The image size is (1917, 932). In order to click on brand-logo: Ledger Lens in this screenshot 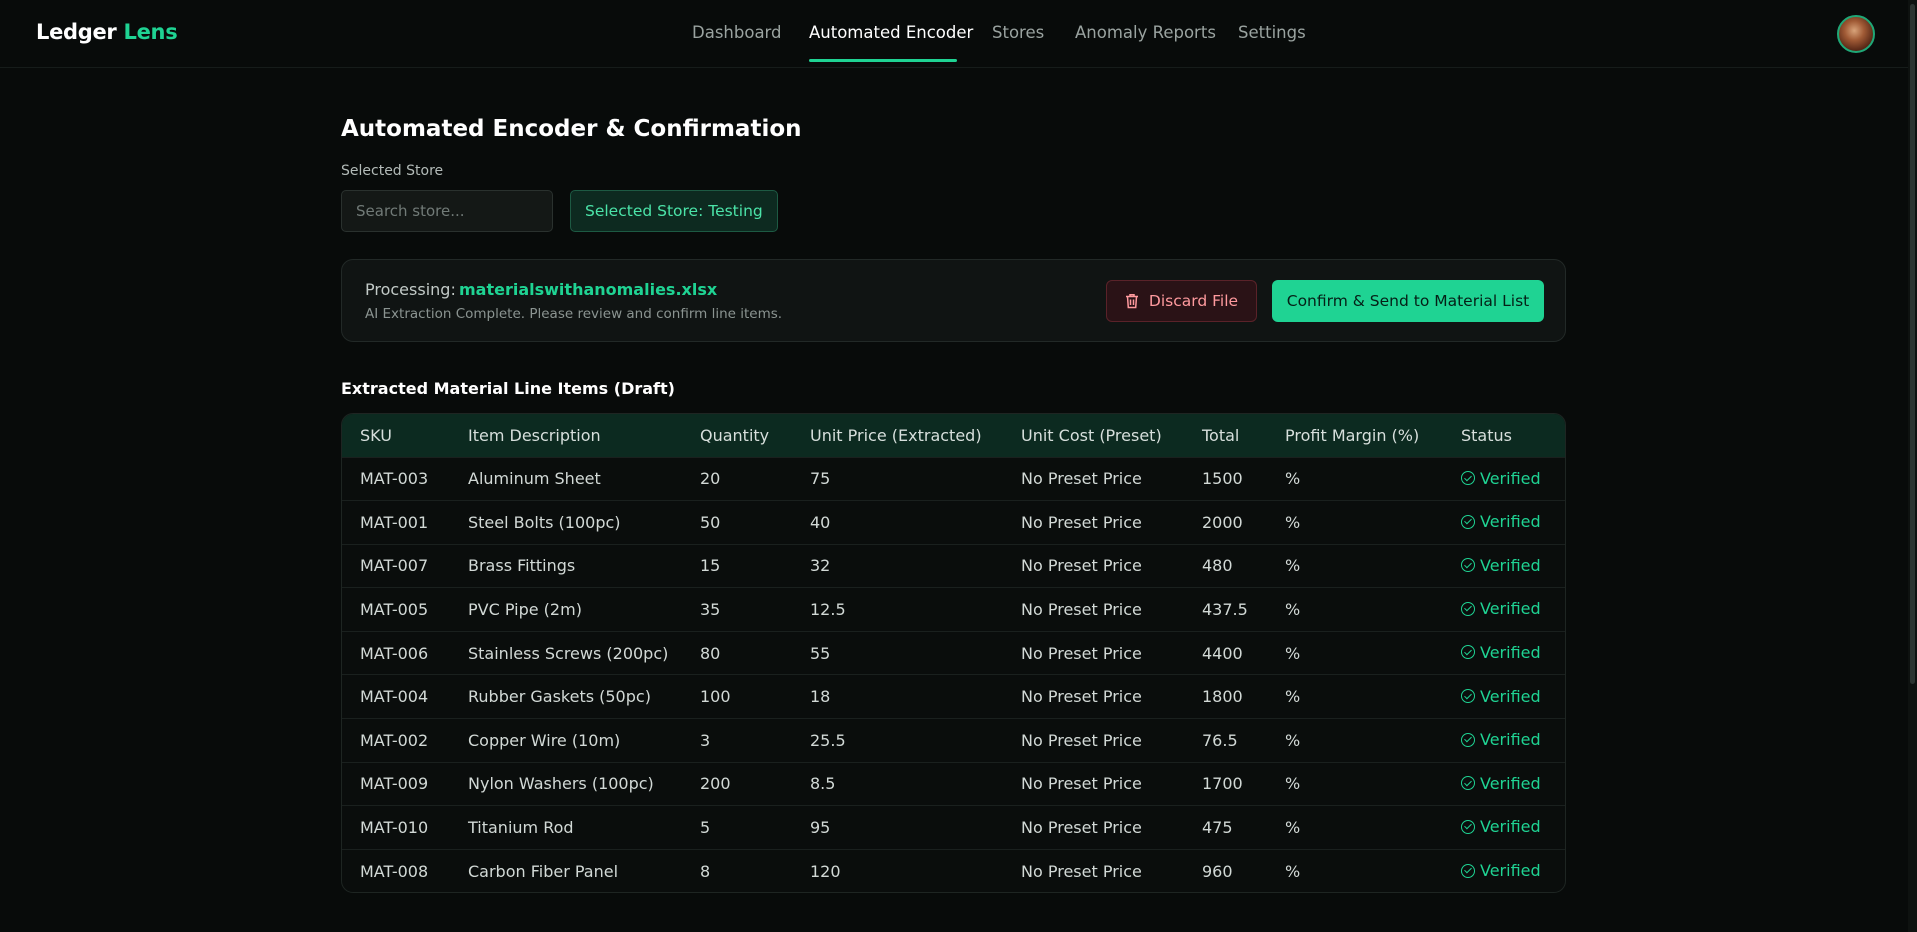, I will do `click(107, 32)`.